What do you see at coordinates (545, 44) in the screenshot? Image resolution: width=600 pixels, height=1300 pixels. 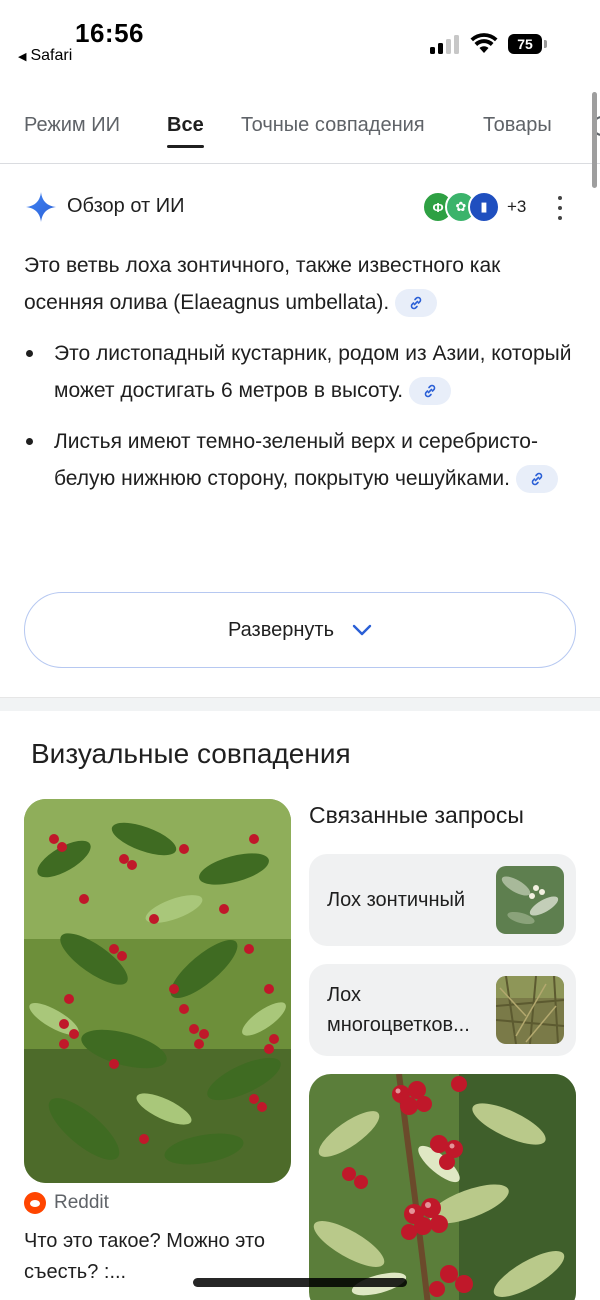 I see `battery-tip` at bounding box center [545, 44].